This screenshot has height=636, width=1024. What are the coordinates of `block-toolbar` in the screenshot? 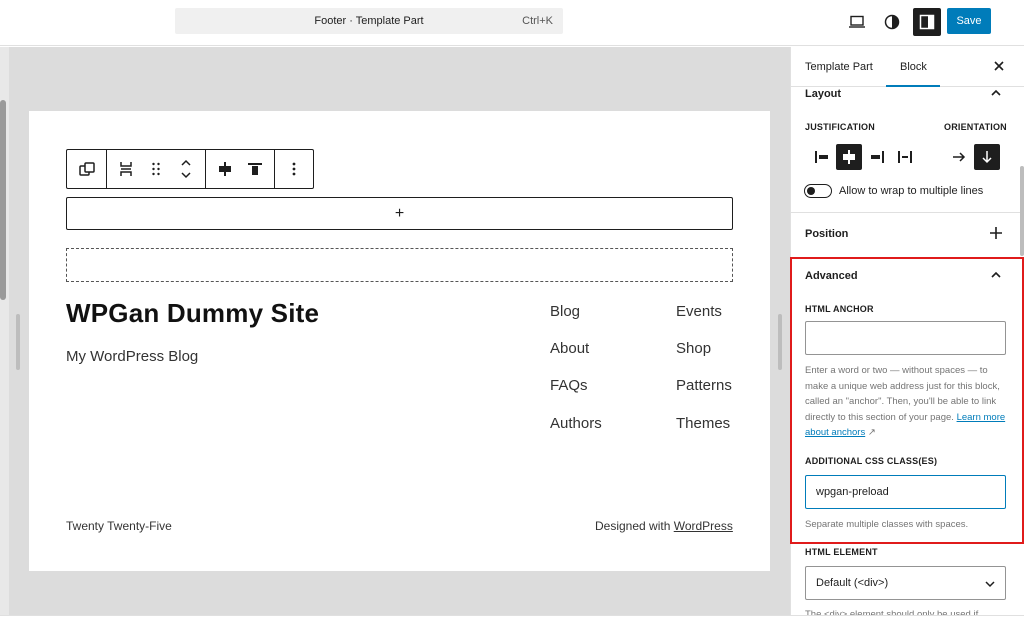 It's located at (190, 169).